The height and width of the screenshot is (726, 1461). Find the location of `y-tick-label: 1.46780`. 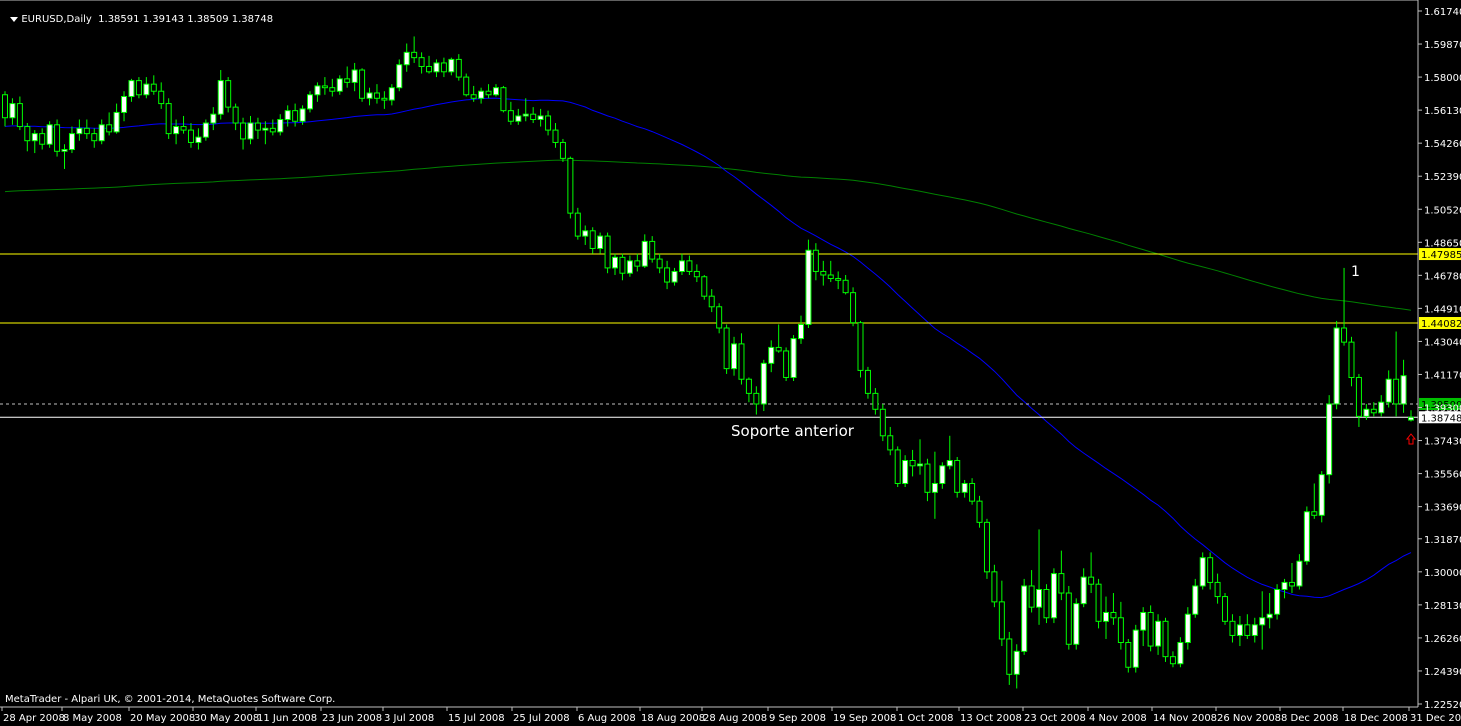

y-tick-label: 1.46780 is located at coordinates (1442, 276).